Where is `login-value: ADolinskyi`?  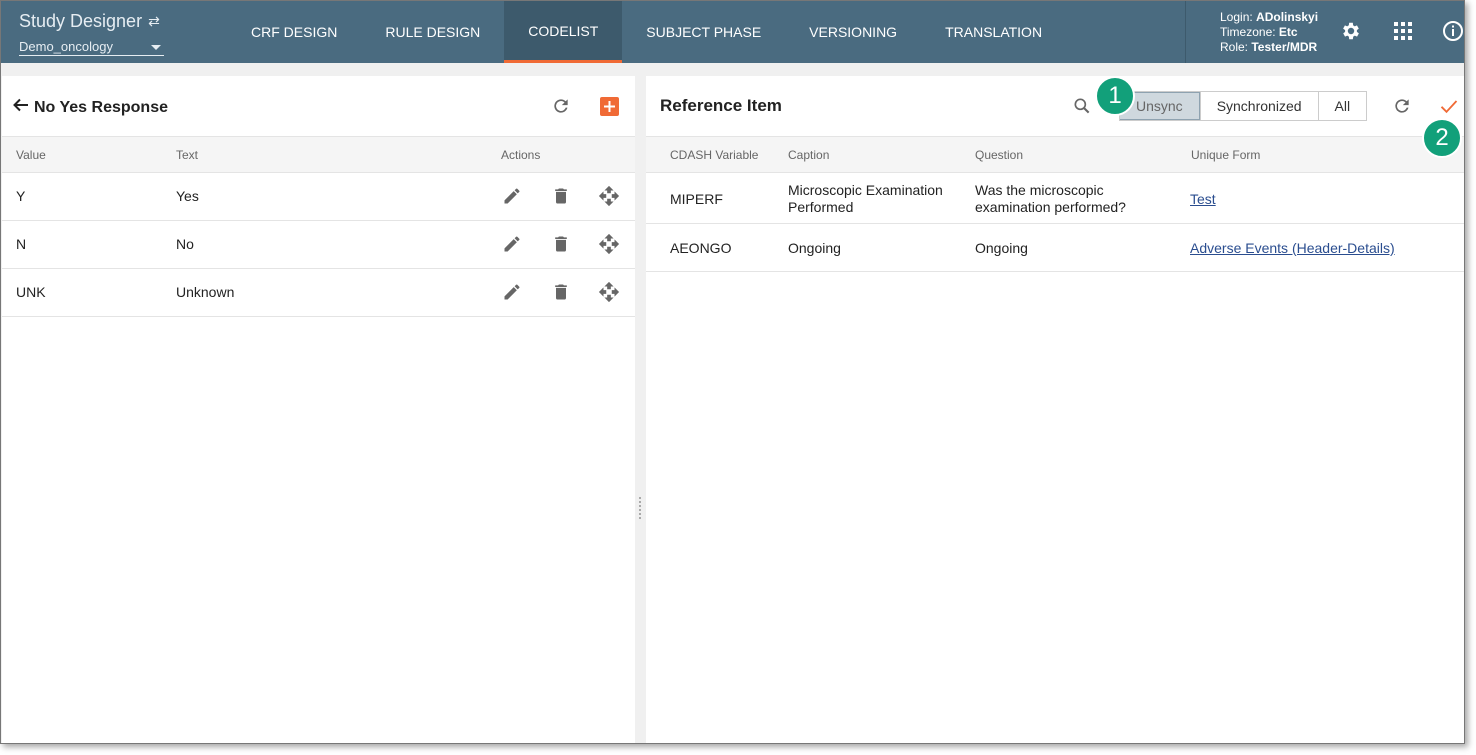 login-value: ADolinskyi is located at coordinates (1287, 17).